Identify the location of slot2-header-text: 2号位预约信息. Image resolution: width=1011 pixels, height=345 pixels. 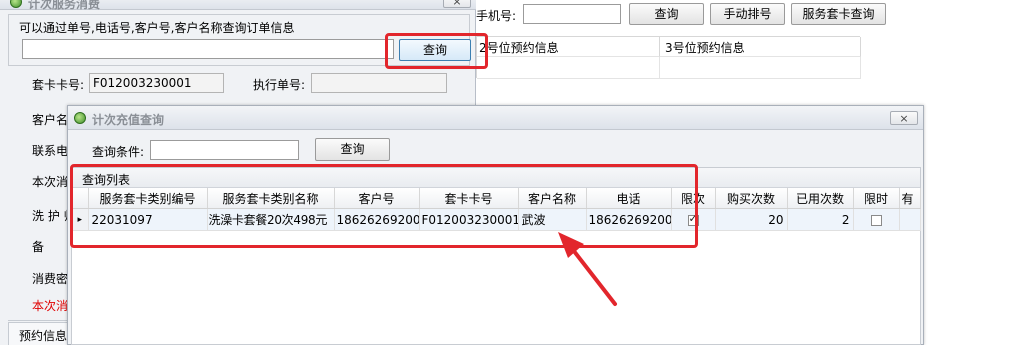
(519, 48).